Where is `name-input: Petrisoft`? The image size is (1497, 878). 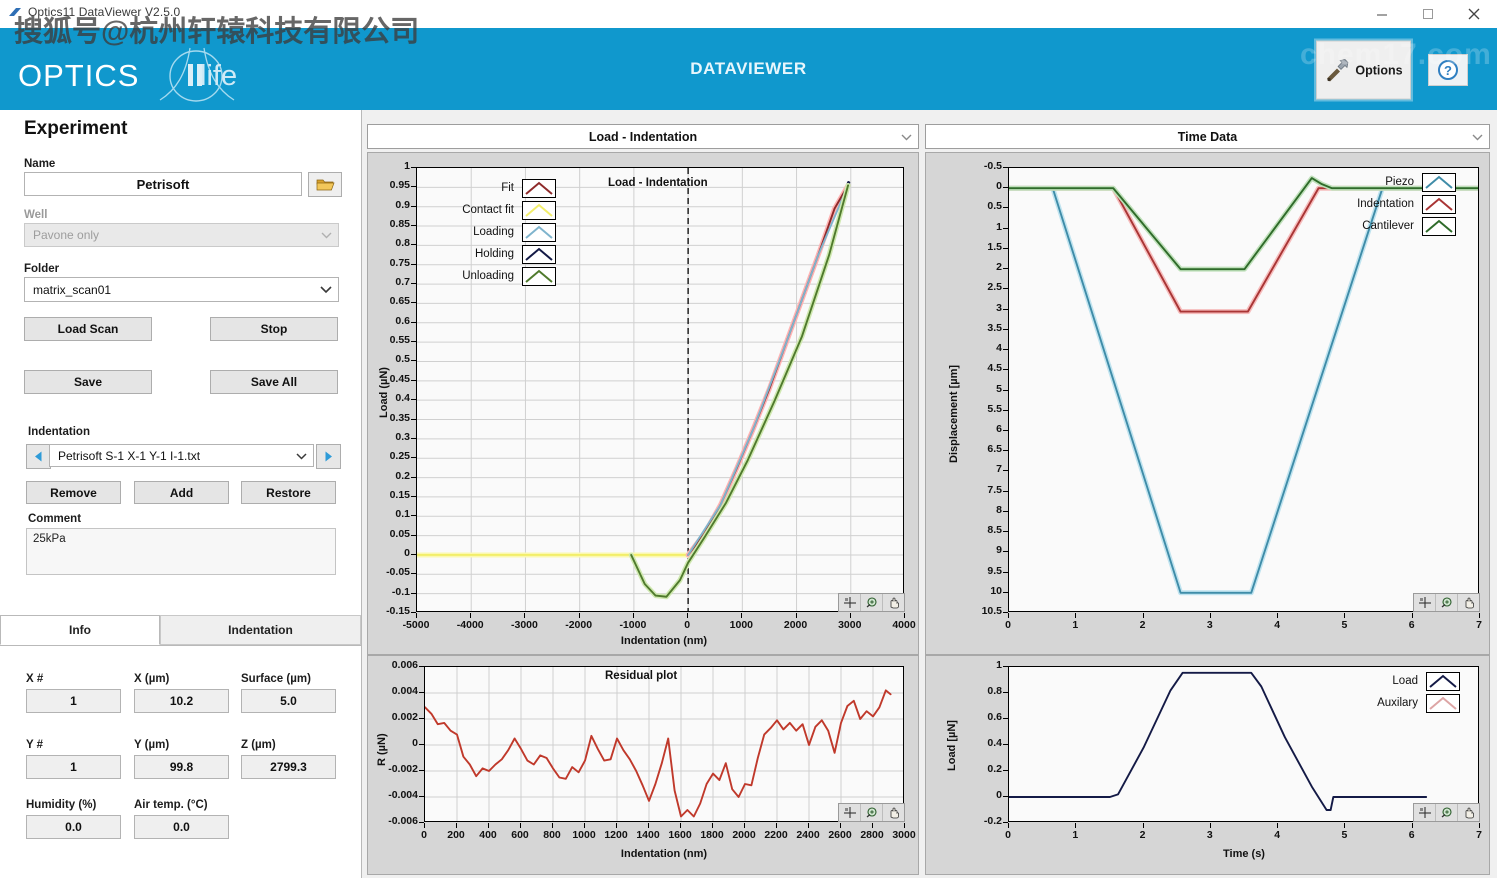 name-input: Petrisoft is located at coordinates (163, 184).